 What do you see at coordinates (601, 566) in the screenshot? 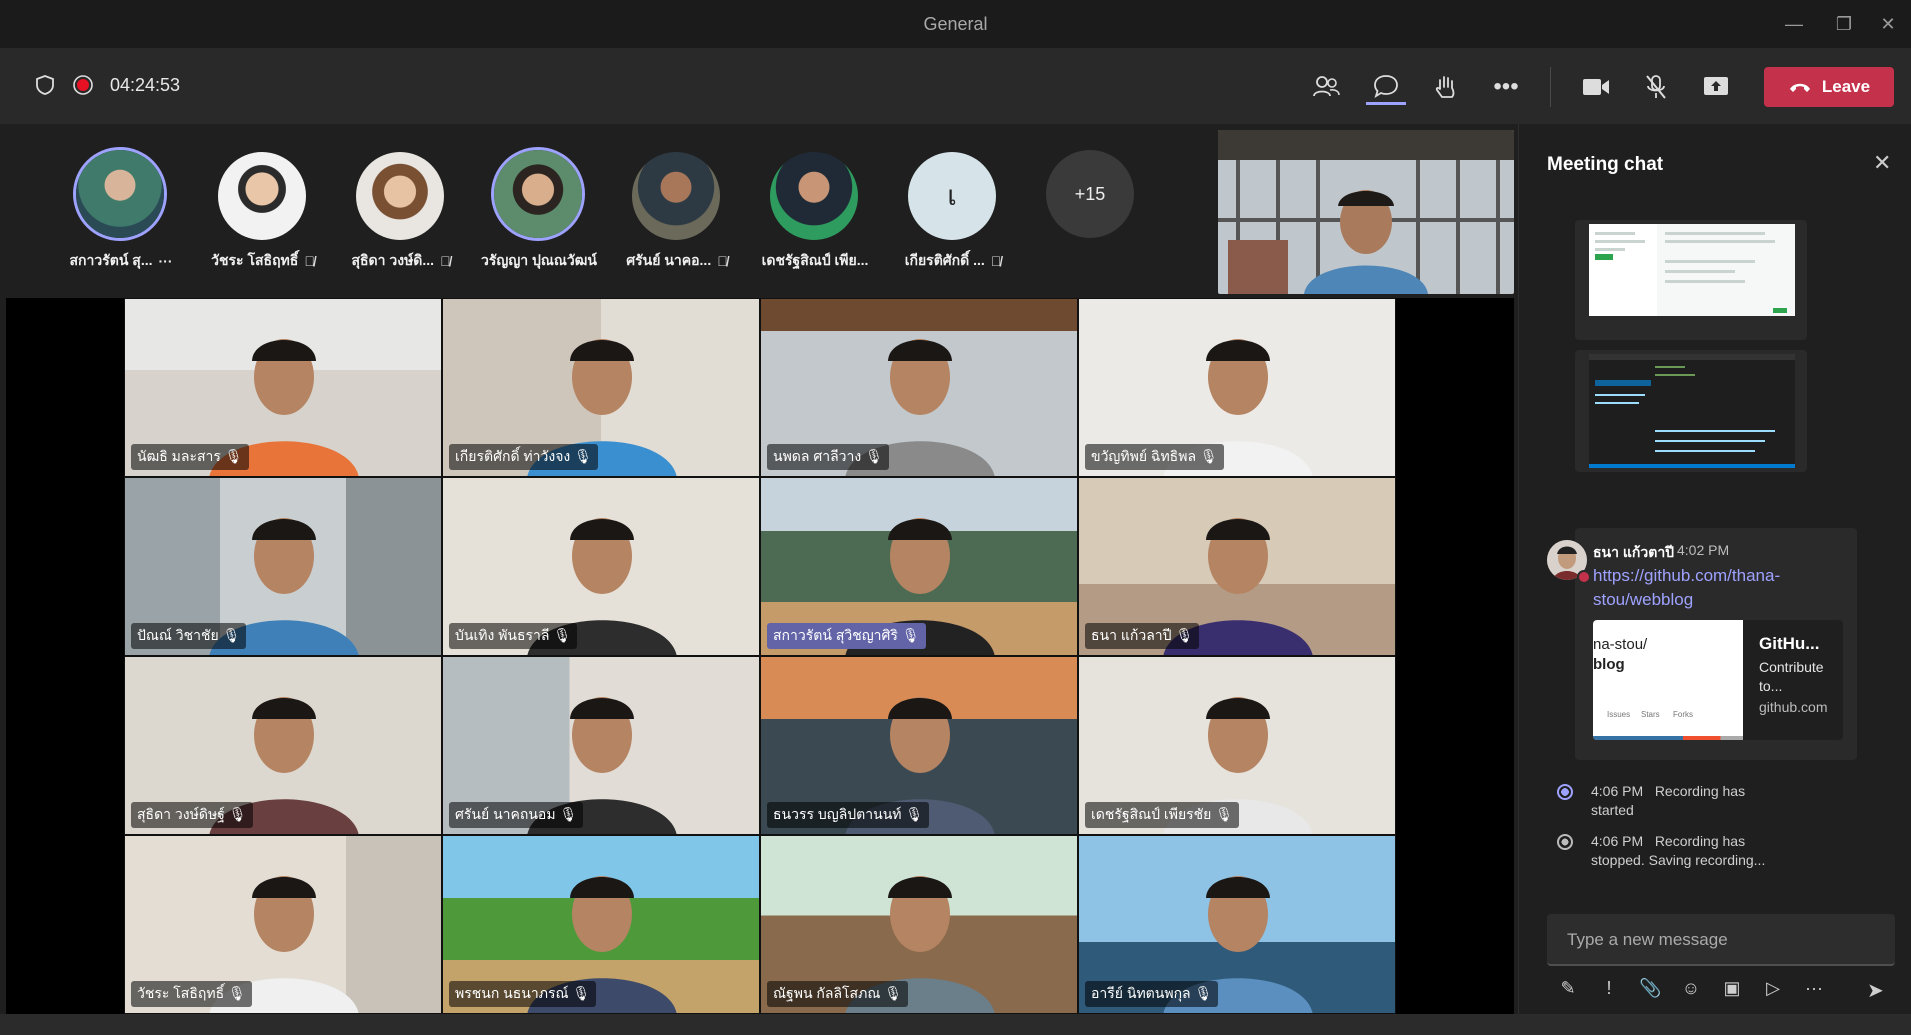
I see `video-tile: บันเทิง พันธราลี 🎙` at bounding box center [601, 566].